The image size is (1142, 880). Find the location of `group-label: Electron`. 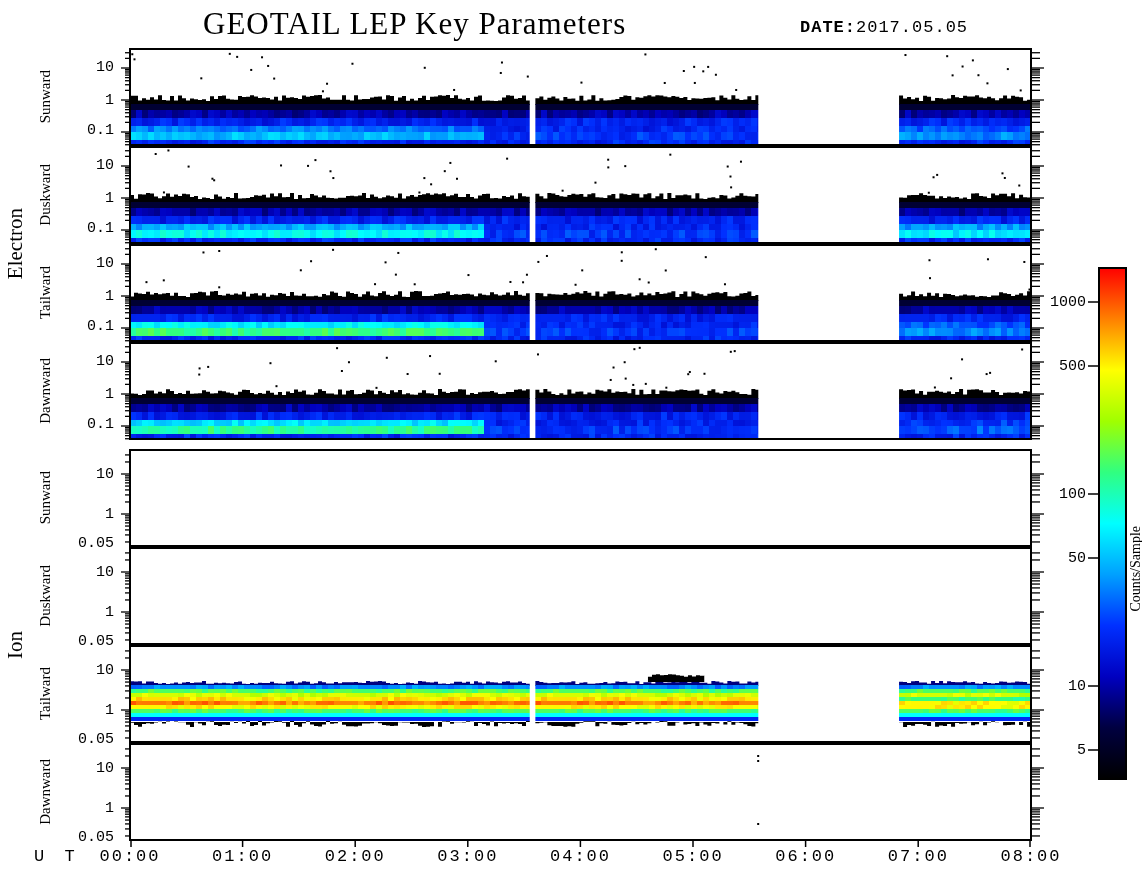

group-label: Electron is located at coordinates (15, 244).